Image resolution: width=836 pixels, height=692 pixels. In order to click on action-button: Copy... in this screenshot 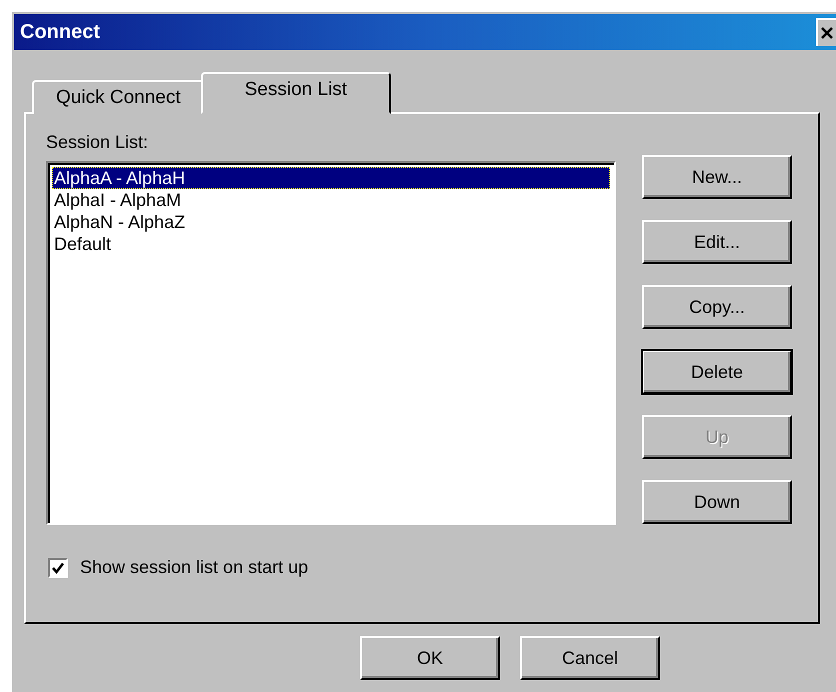, I will do `click(717, 307)`.